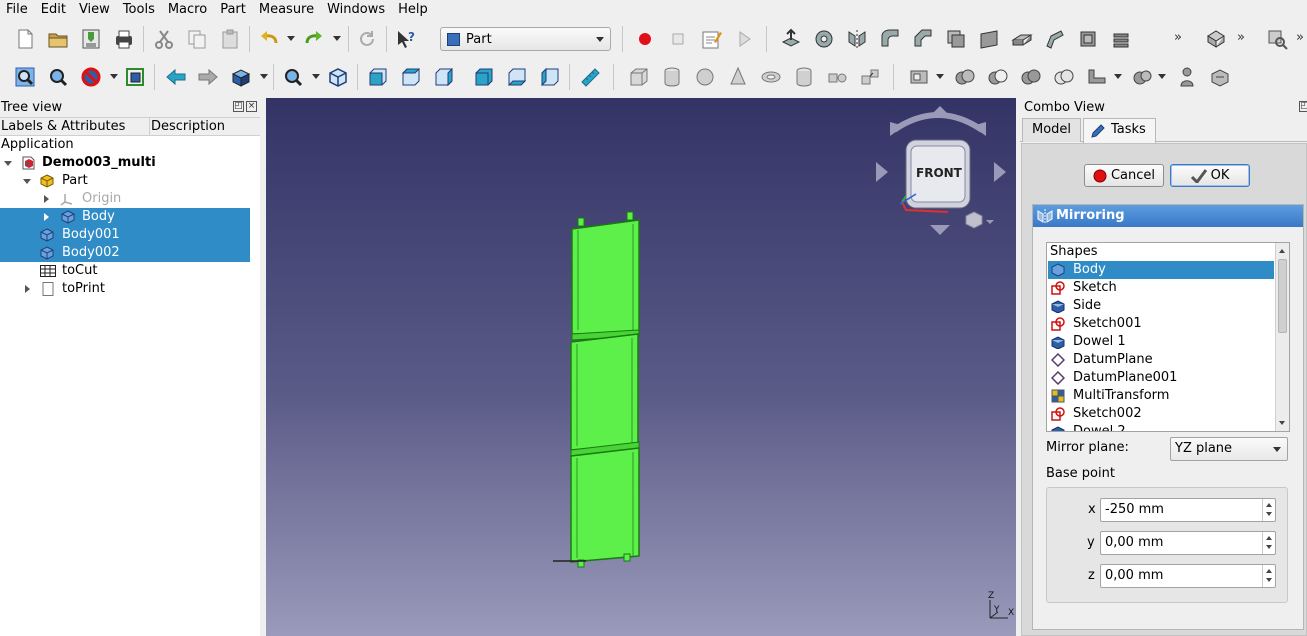  What do you see at coordinates (58, 77) in the screenshot?
I see `fit-selection-icon` at bounding box center [58, 77].